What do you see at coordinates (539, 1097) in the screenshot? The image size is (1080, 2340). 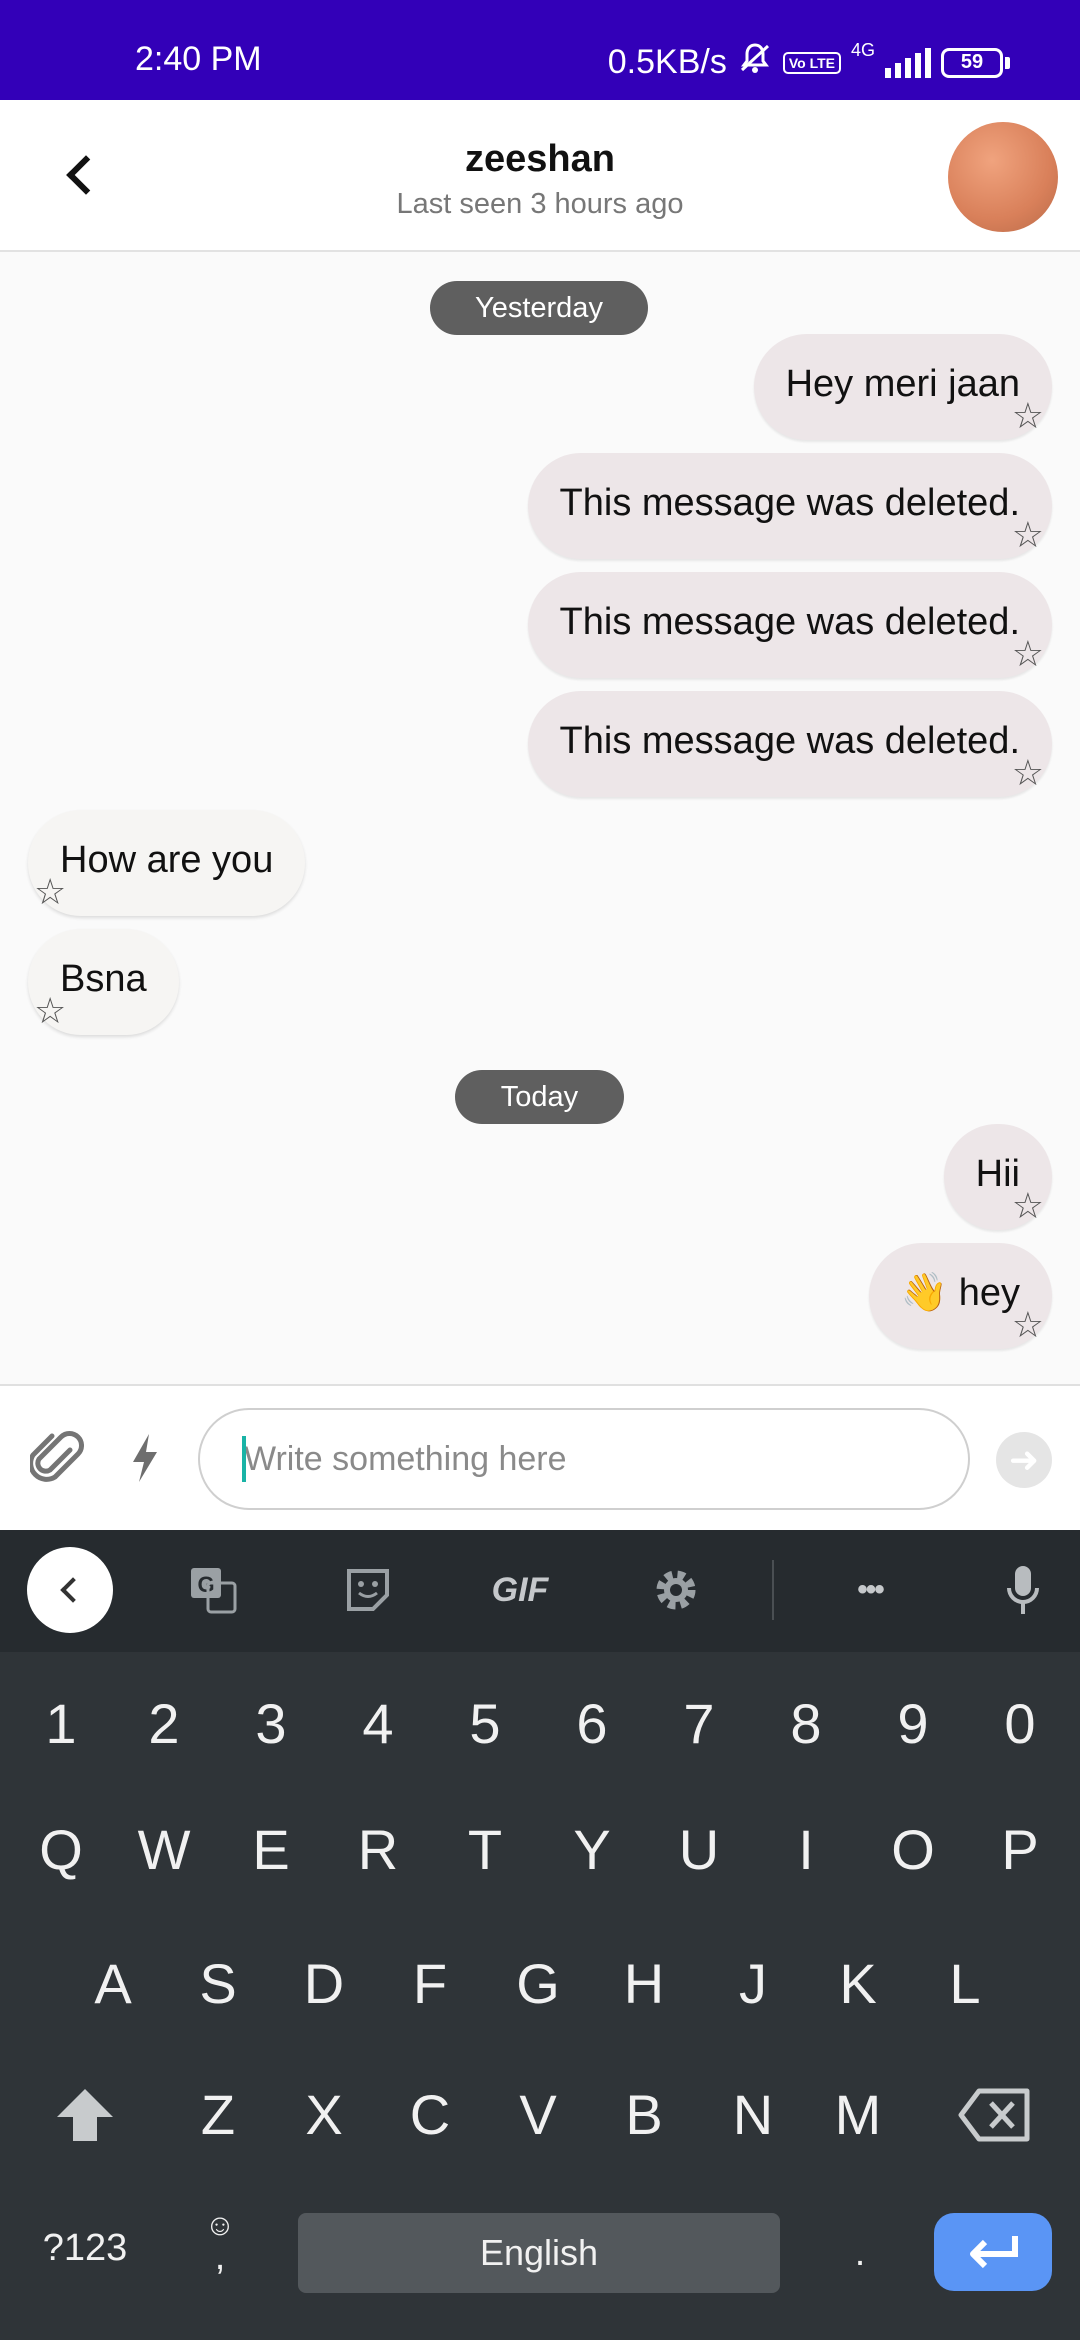 I see `date-separator-today: Today` at bounding box center [539, 1097].